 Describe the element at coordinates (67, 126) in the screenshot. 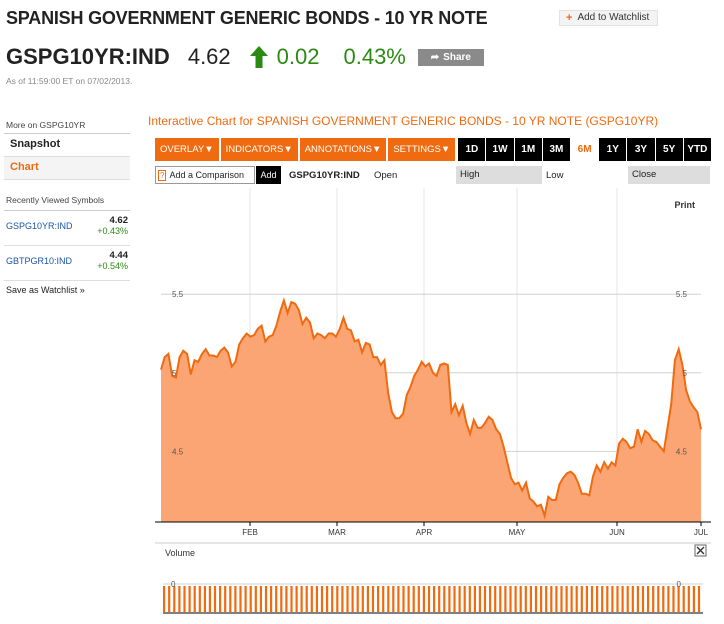

I see `sidebar-heading: More on GSPG10YR` at that location.